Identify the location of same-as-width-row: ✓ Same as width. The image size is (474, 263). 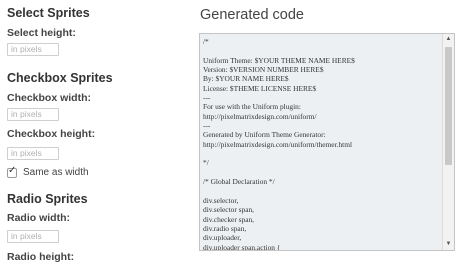
(48, 171).